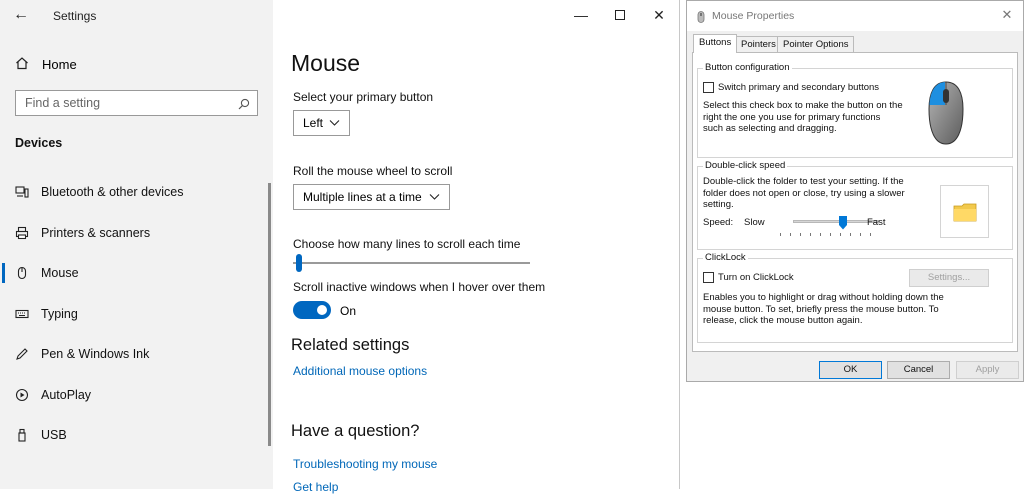  What do you see at coordinates (816, 44) in the screenshot?
I see `tab-pointer-options: Pointer Options` at bounding box center [816, 44].